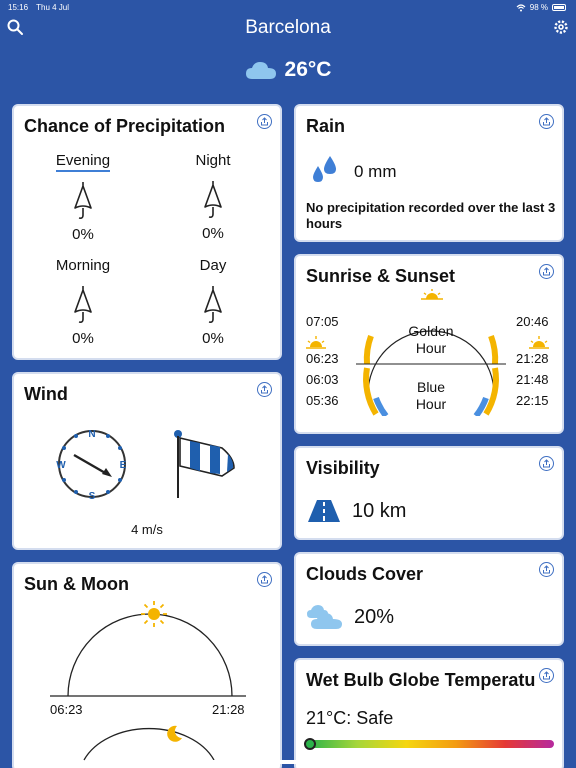 Image resolution: width=576 pixels, height=768 pixels. Describe the element at coordinates (61, 465) in the screenshot. I see `compass-west: W` at that location.